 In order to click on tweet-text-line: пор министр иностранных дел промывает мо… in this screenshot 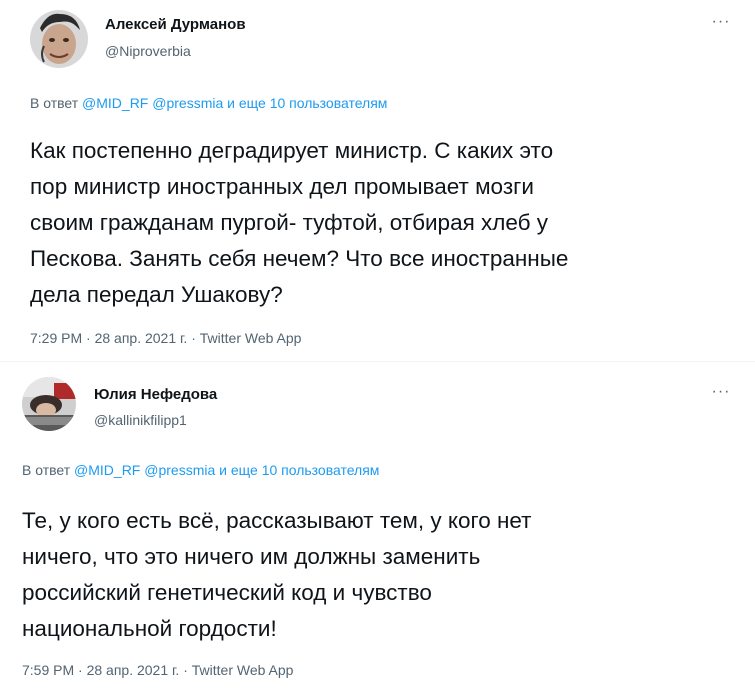, I will do `click(282, 186)`.